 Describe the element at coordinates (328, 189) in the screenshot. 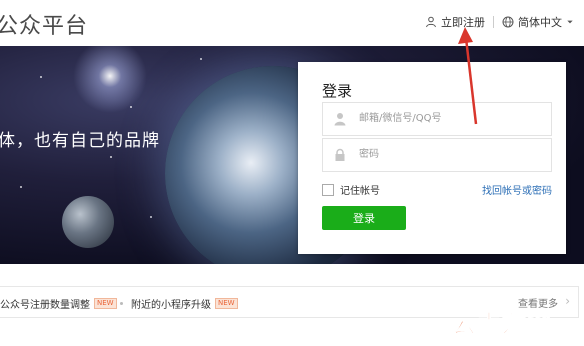

I see `remember-checkbox` at that location.